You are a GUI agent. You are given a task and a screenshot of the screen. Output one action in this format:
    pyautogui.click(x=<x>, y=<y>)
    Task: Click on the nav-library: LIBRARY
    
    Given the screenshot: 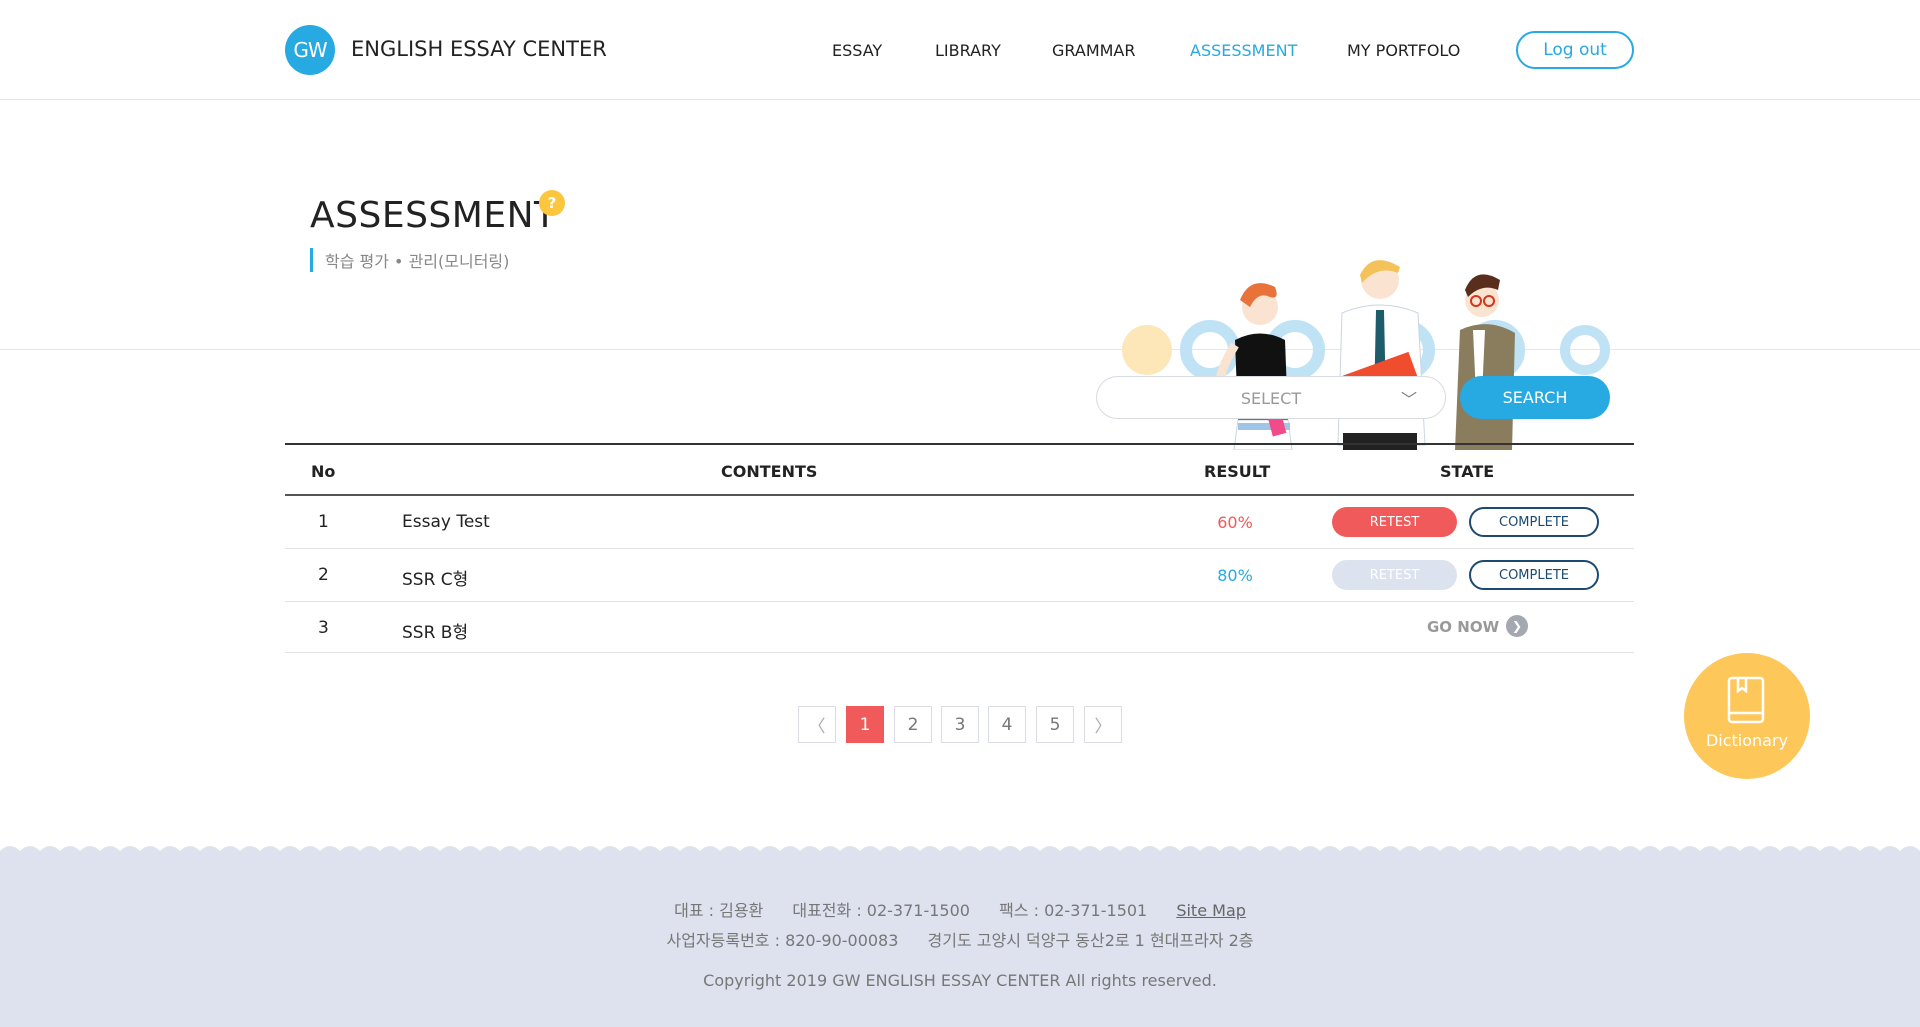 What is the action you would take?
    pyautogui.click(x=968, y=50)
    